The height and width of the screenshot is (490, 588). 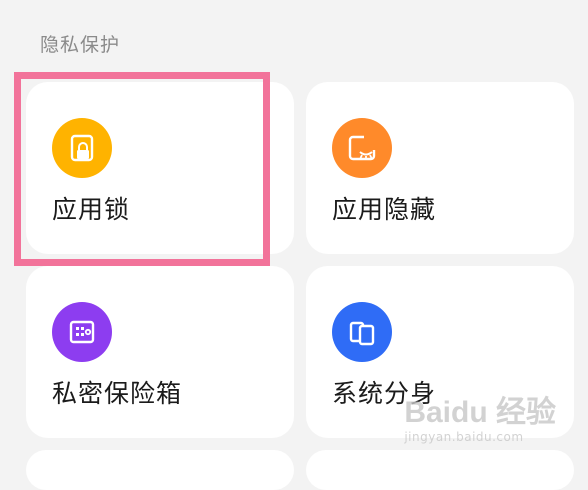 I want to click on clone-icon, so click(x=362, y=333).